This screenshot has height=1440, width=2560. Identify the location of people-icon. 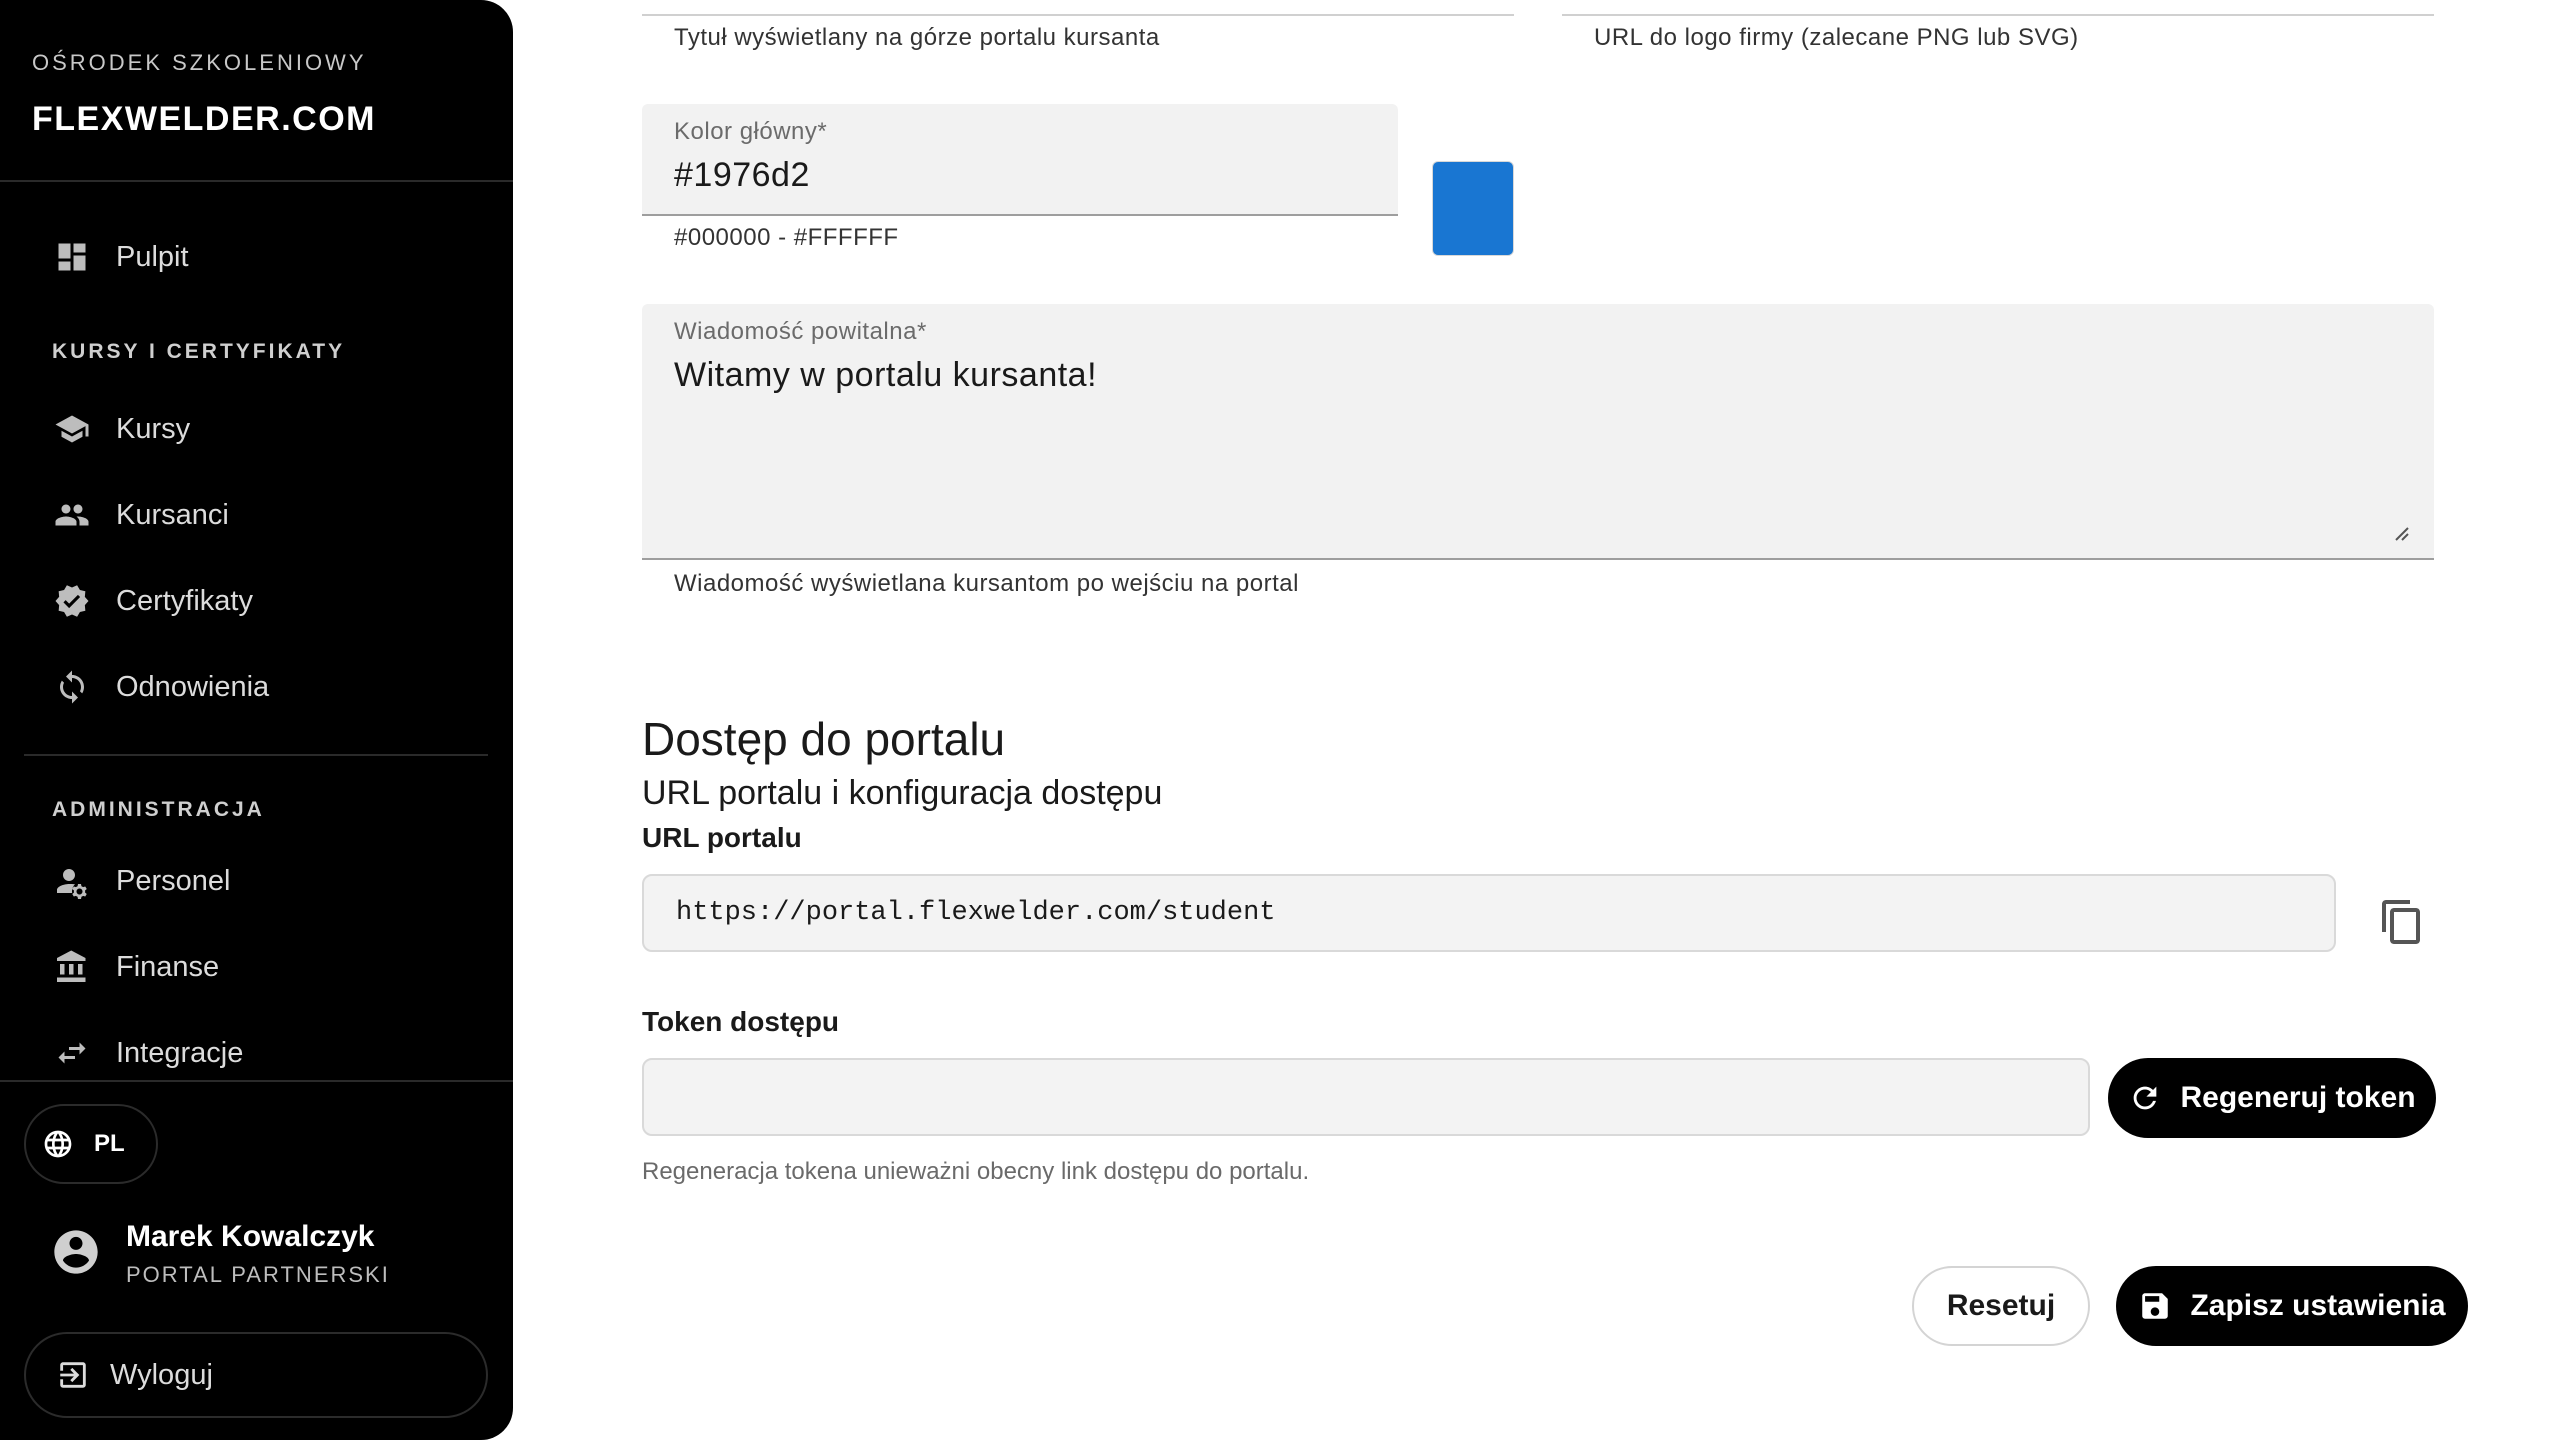
(72, 515).